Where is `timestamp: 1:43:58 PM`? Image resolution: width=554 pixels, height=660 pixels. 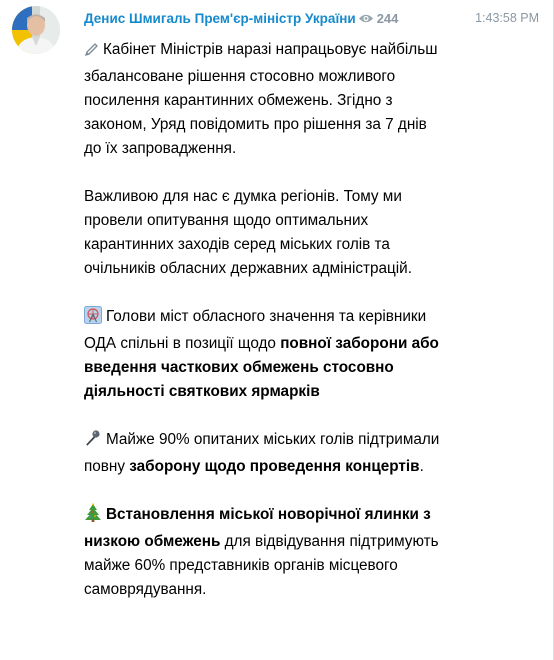
timestamp: 1:43:58 PM is located at coordinates (507, 18).